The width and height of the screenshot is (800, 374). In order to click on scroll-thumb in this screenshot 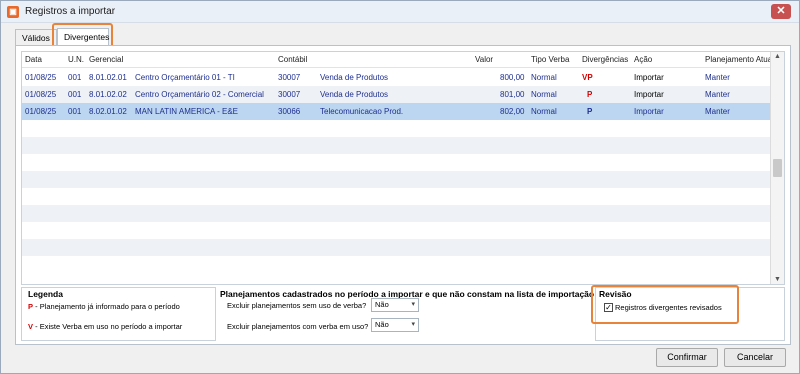, I will do `click(777, 168)`.